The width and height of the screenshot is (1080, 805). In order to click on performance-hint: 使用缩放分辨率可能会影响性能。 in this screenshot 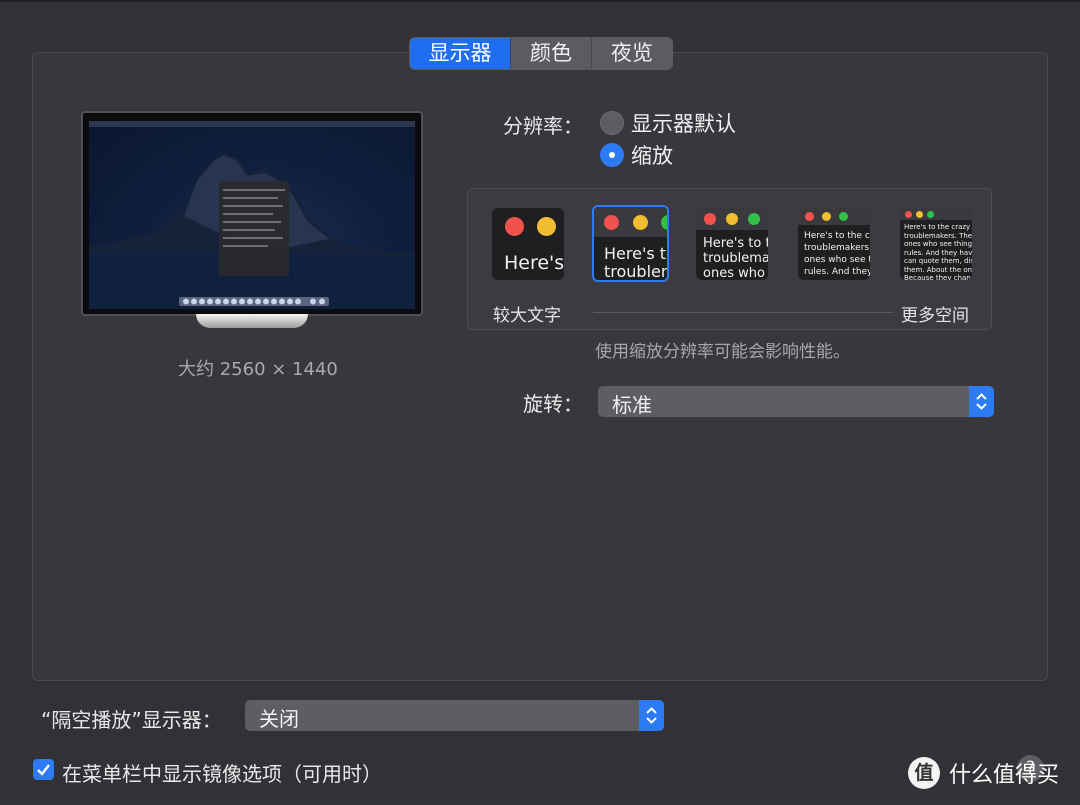, I will do `click(722, 352)`.